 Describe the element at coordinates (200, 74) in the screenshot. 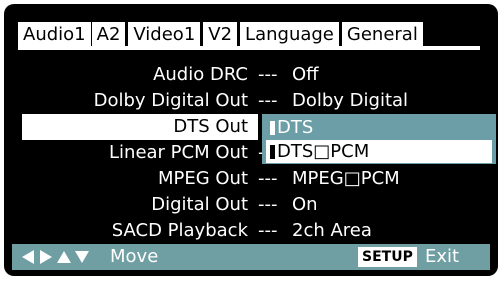

I see `setting-label: Audio DRC` at that location.